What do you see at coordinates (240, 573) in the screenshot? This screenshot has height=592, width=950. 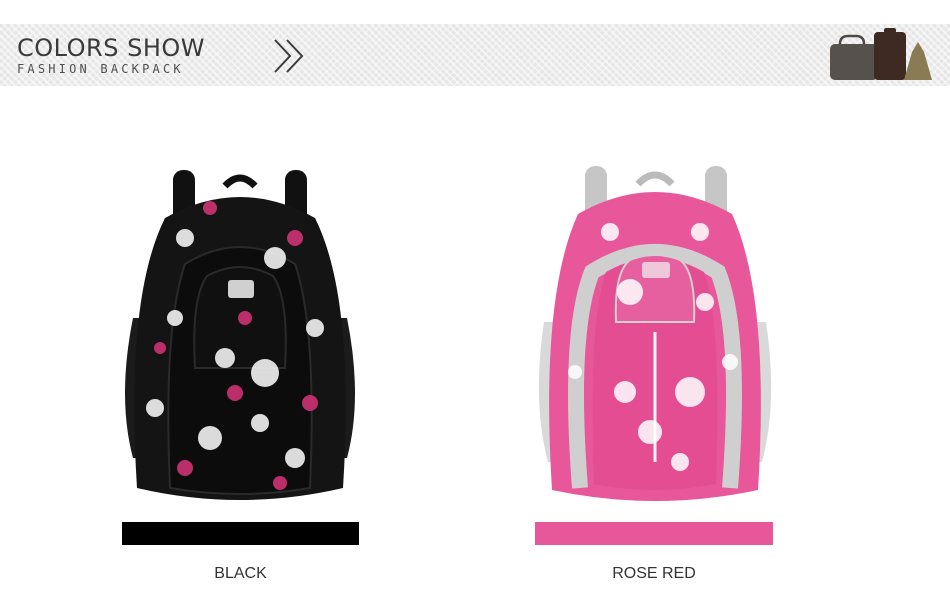 I see `color-label-black: BLACK` at bounding box center [240, 573].